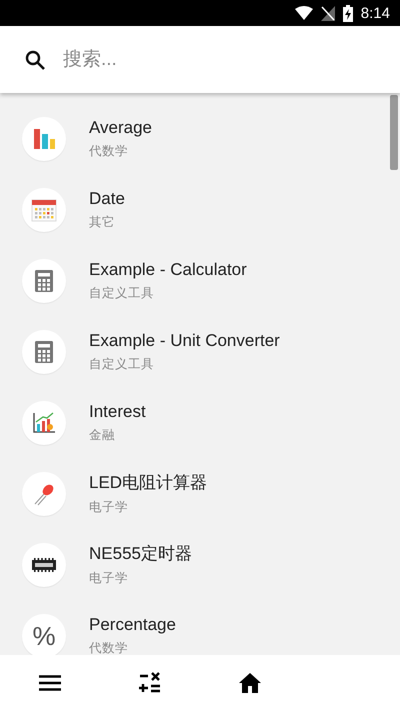  What do you see at coordinates (250, 683) in the screenshot?
I see `home-icon` at bounding box center [250, 683].